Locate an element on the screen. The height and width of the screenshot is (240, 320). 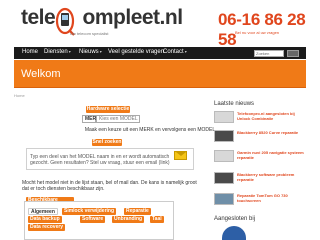
page-title: Welkom is located at coordinates (41, 74).